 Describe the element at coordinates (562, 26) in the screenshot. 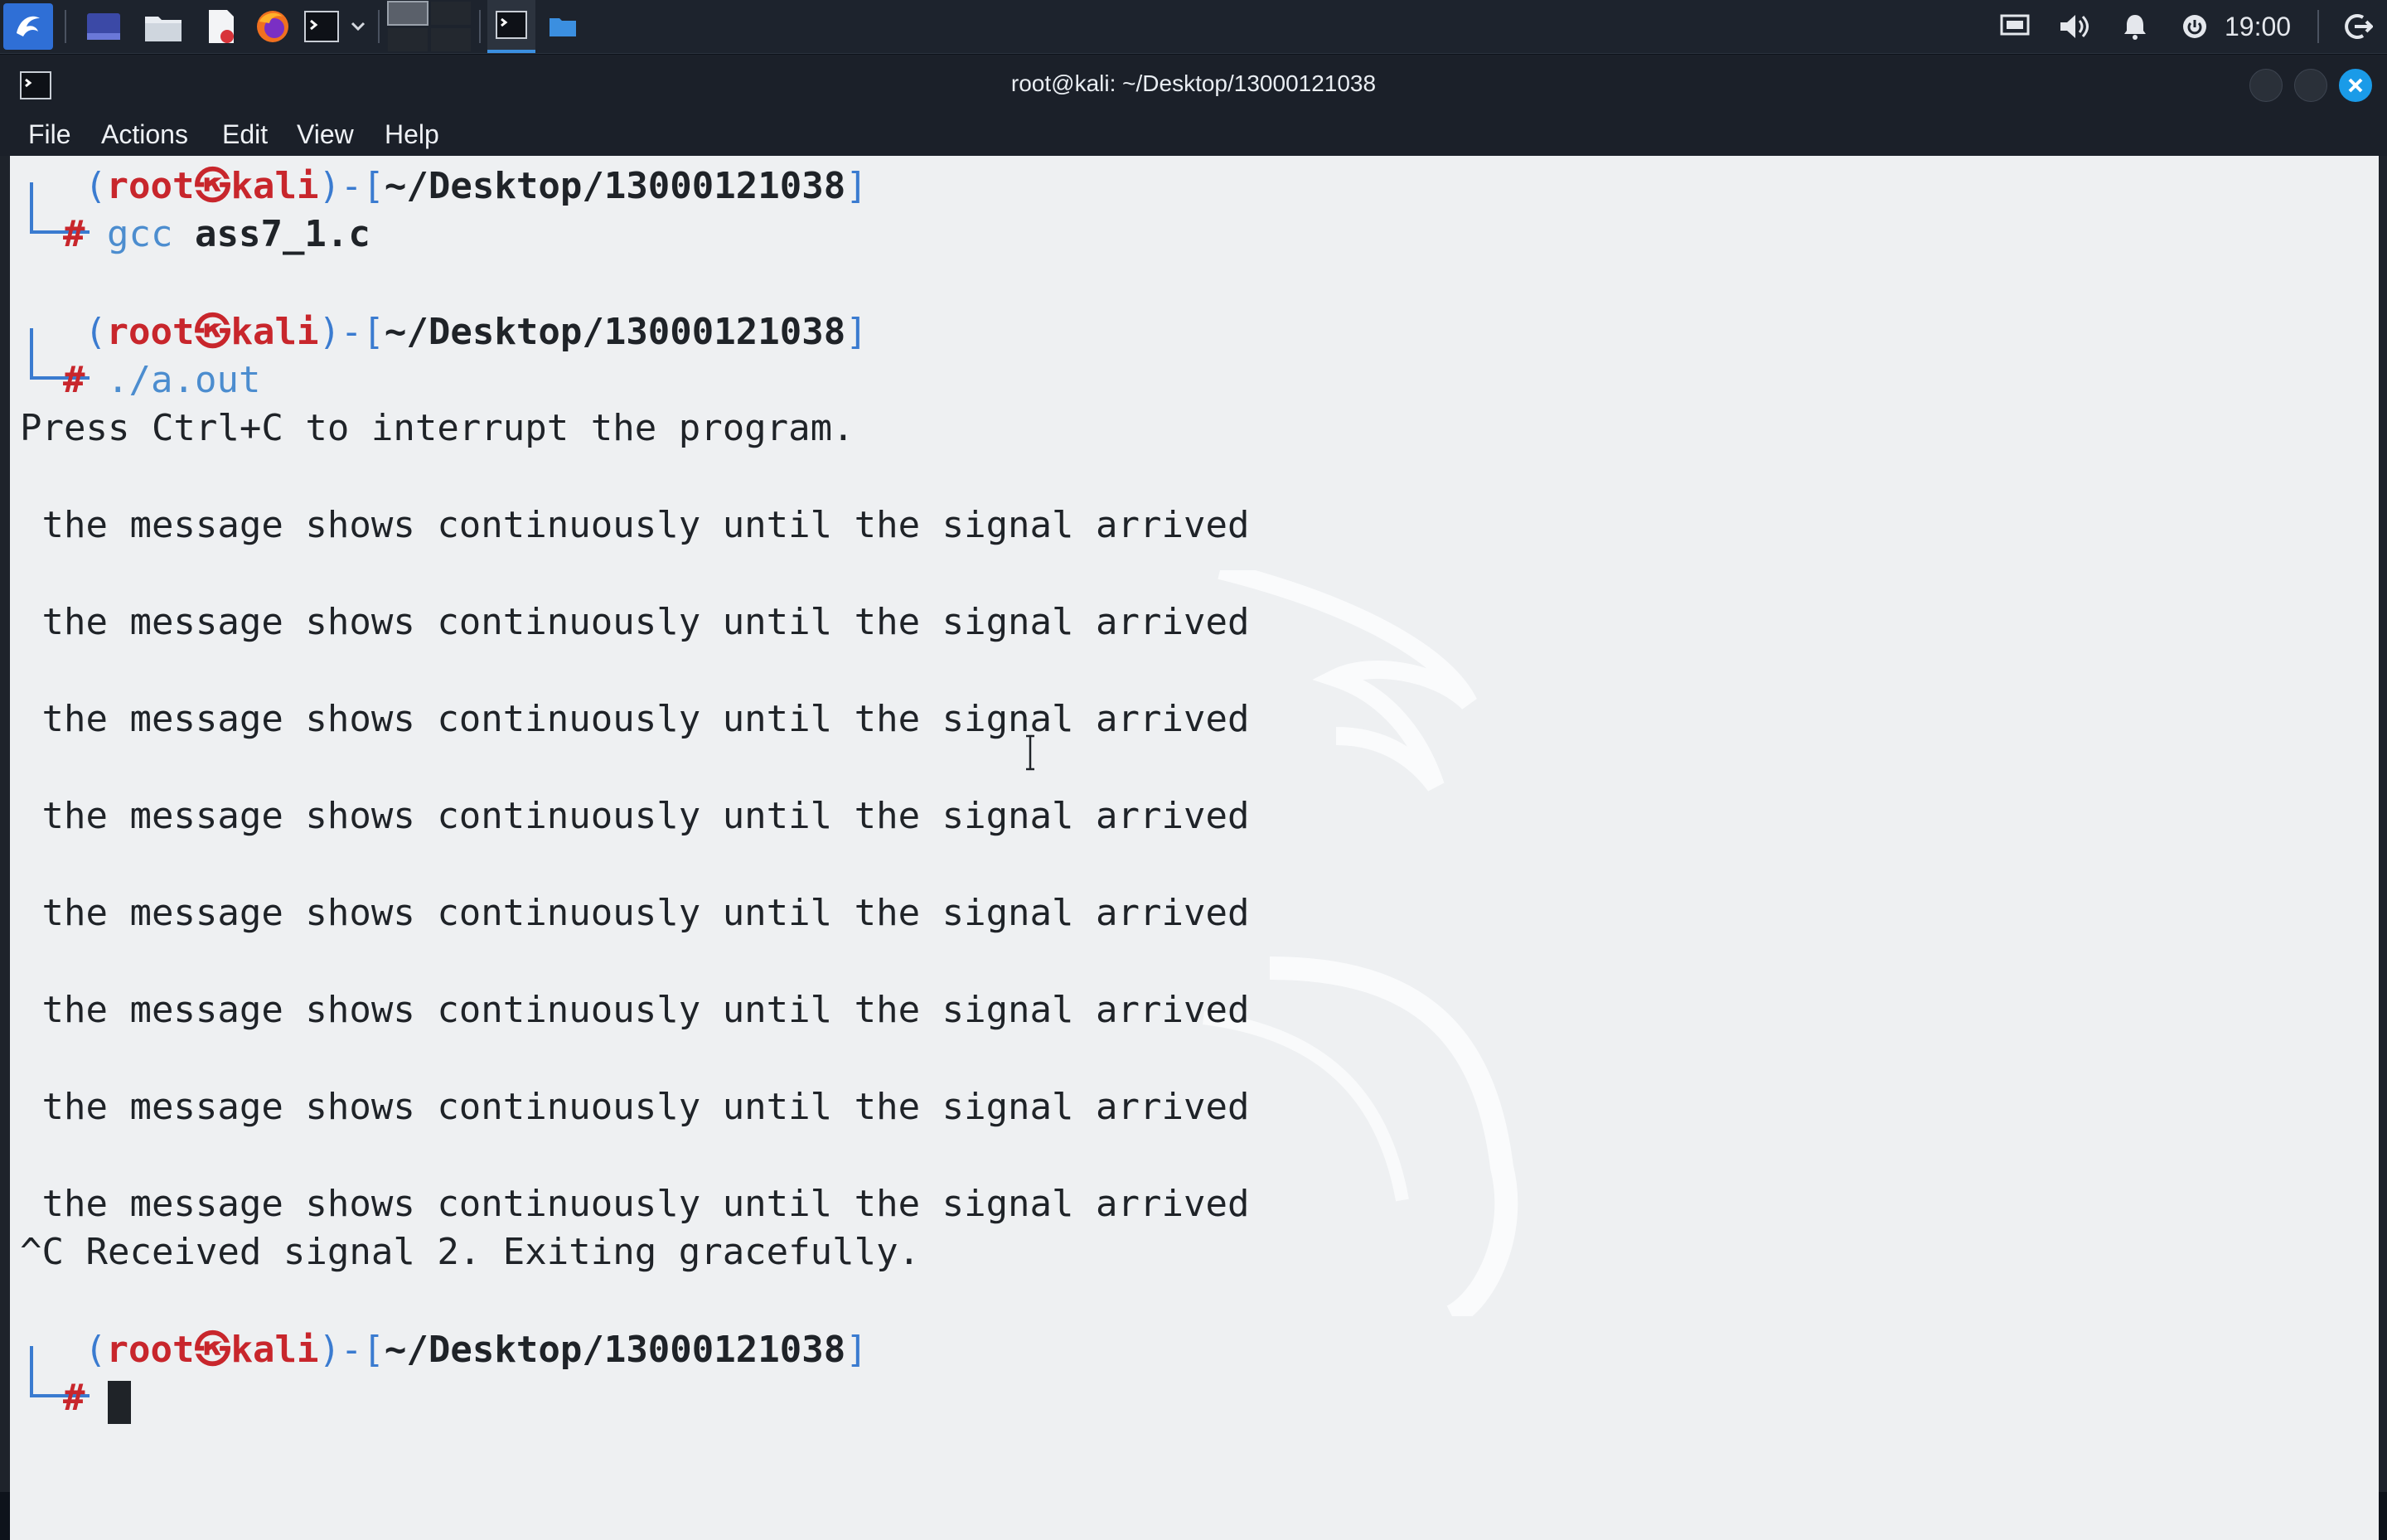

I see `folder-window-icon` at that location.